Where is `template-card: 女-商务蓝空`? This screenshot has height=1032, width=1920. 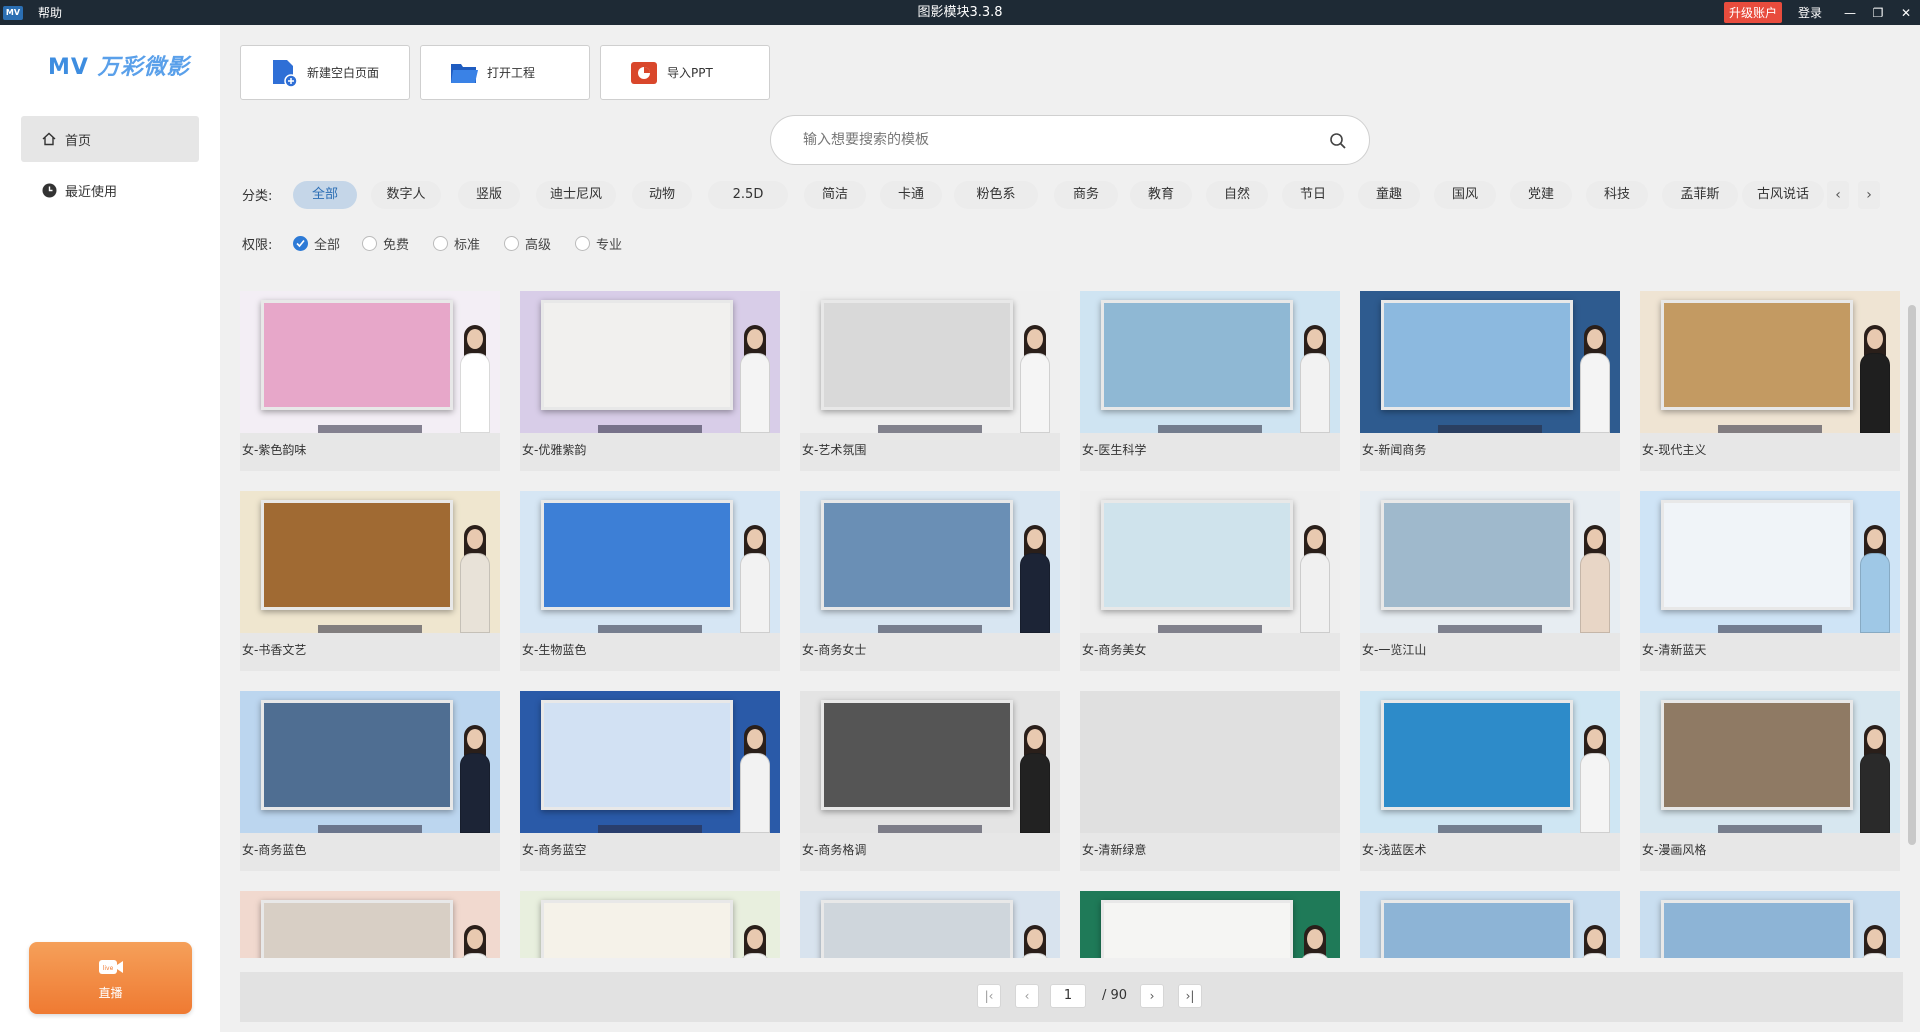 template-card: 女-商务蓝空 is located at coordinates (650, 781).